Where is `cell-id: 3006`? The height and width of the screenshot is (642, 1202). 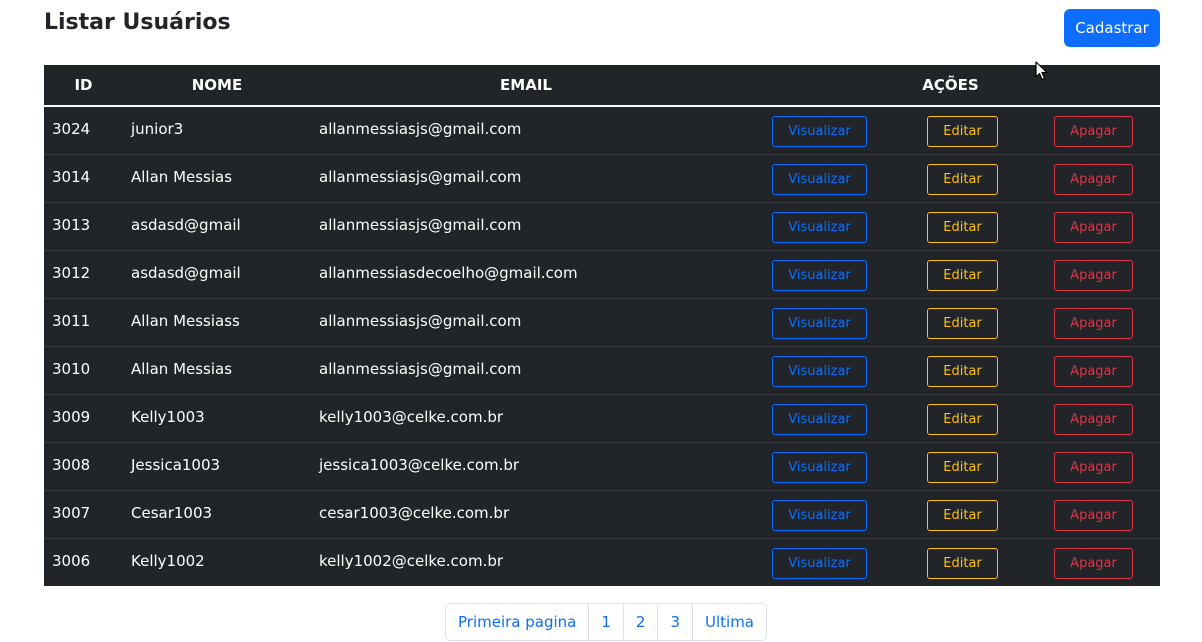
cell-id: 3006 is located at coordinates (71, 560).